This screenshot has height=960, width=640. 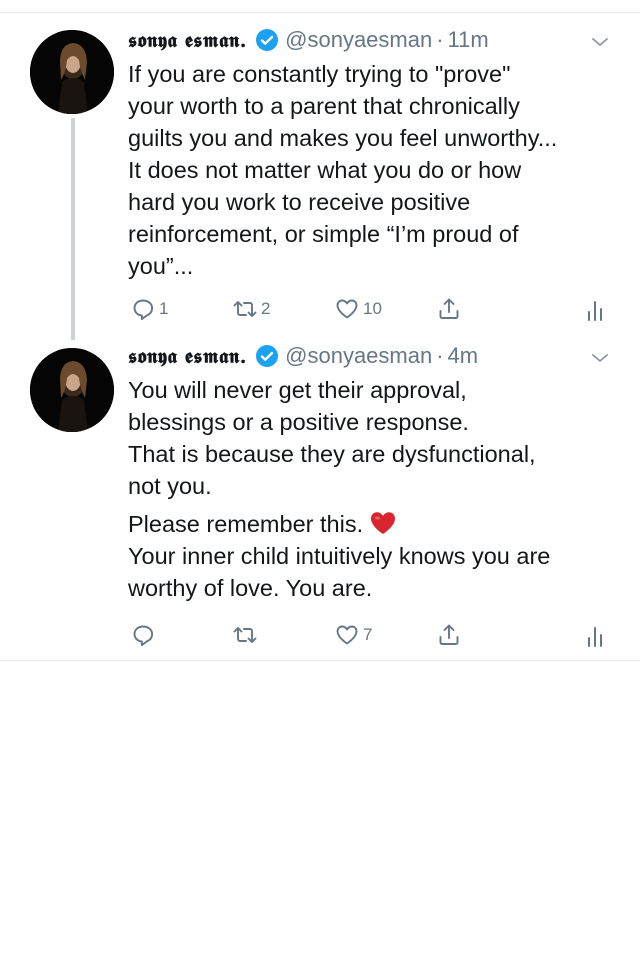 I want to click on text-segment: Please remember this., so click(x=246, y=524).